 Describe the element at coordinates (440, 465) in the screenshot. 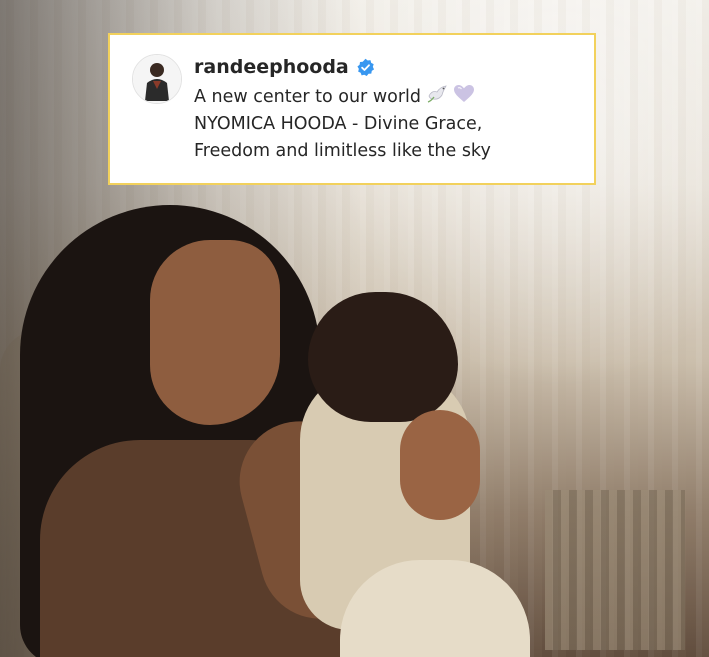

I see `mother-hand` at that location.